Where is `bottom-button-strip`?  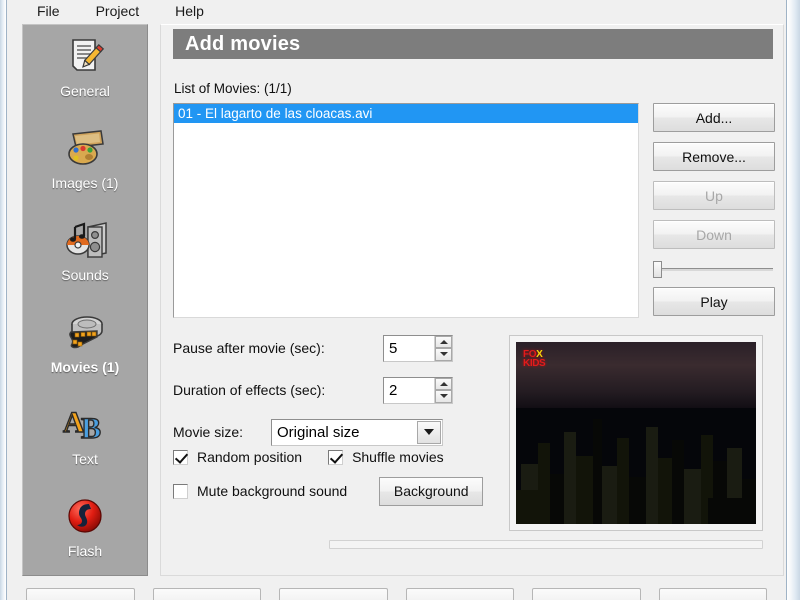 bottom-button-strip is located at coordinates (396, 589).